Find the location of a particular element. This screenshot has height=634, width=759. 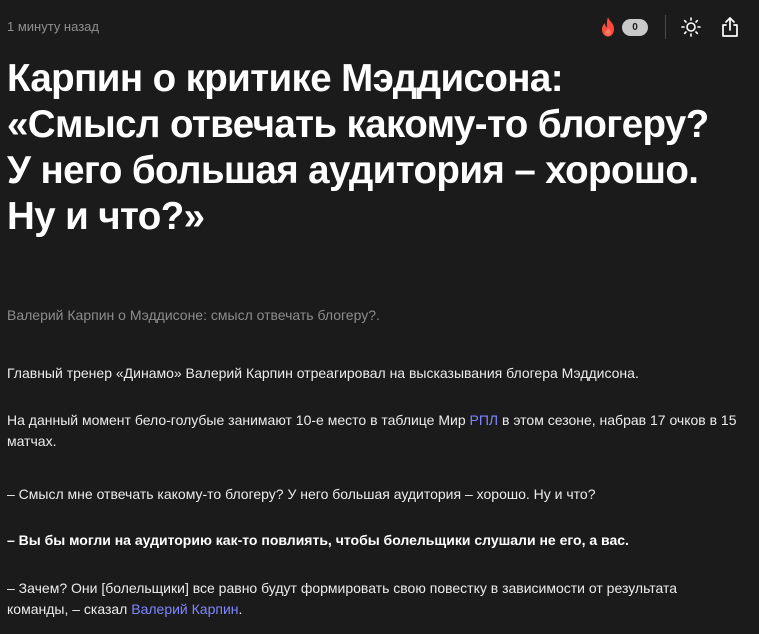

article-header-bar: 1 минуту назад 0 is located at coordinates (379, 27).